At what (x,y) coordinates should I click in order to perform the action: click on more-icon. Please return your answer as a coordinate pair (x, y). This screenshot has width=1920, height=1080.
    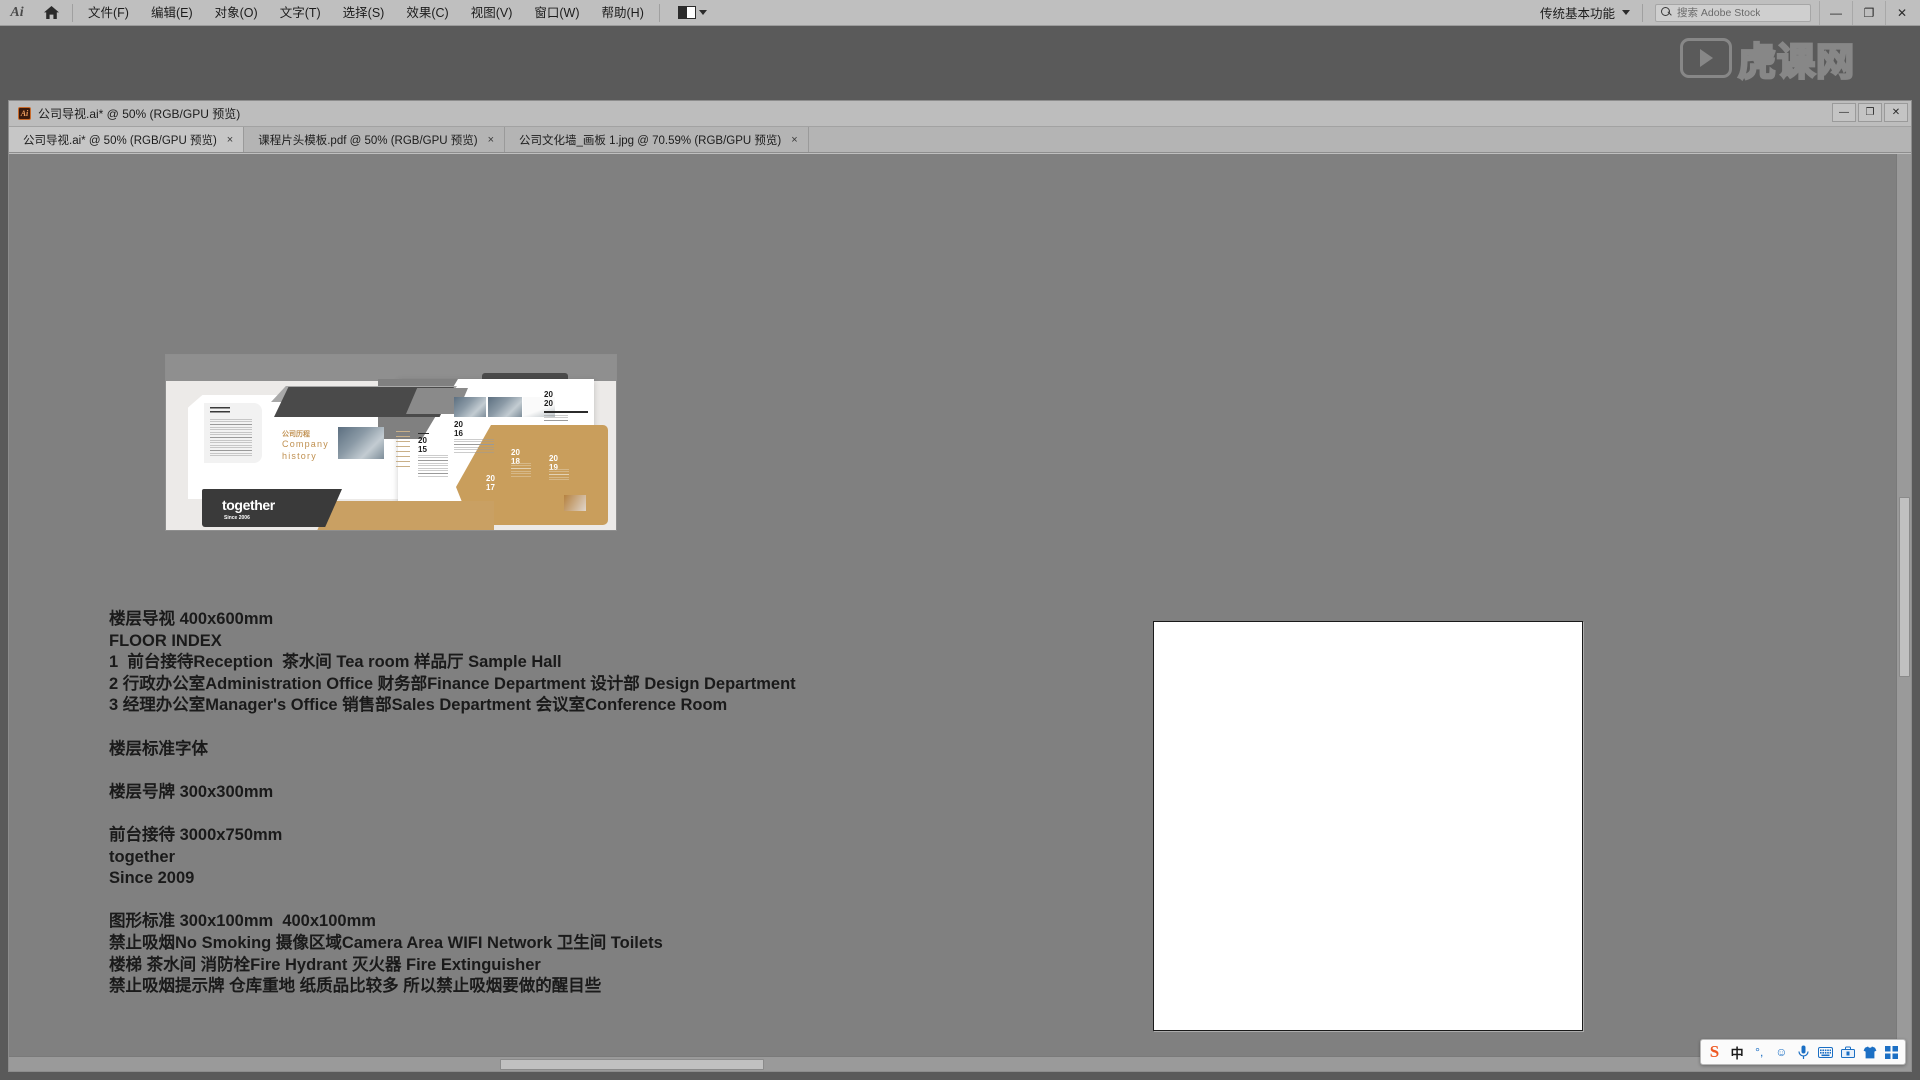
    Looking at the image, I should click on (1892, 1052).